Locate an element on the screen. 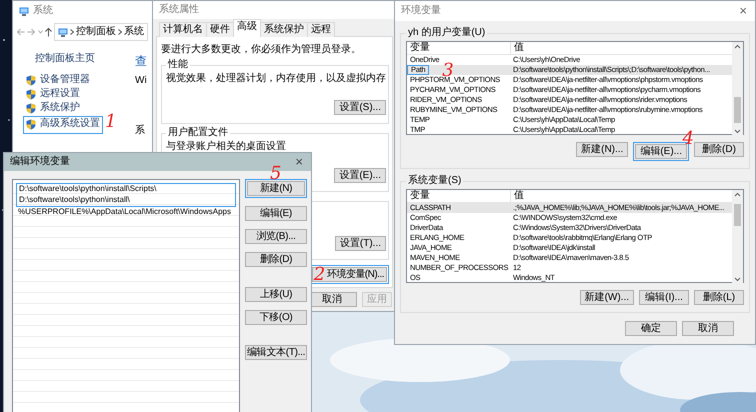 The height and width of the screenshot is (412, 756). tab: 远程 is located at coordinates (321, 29).